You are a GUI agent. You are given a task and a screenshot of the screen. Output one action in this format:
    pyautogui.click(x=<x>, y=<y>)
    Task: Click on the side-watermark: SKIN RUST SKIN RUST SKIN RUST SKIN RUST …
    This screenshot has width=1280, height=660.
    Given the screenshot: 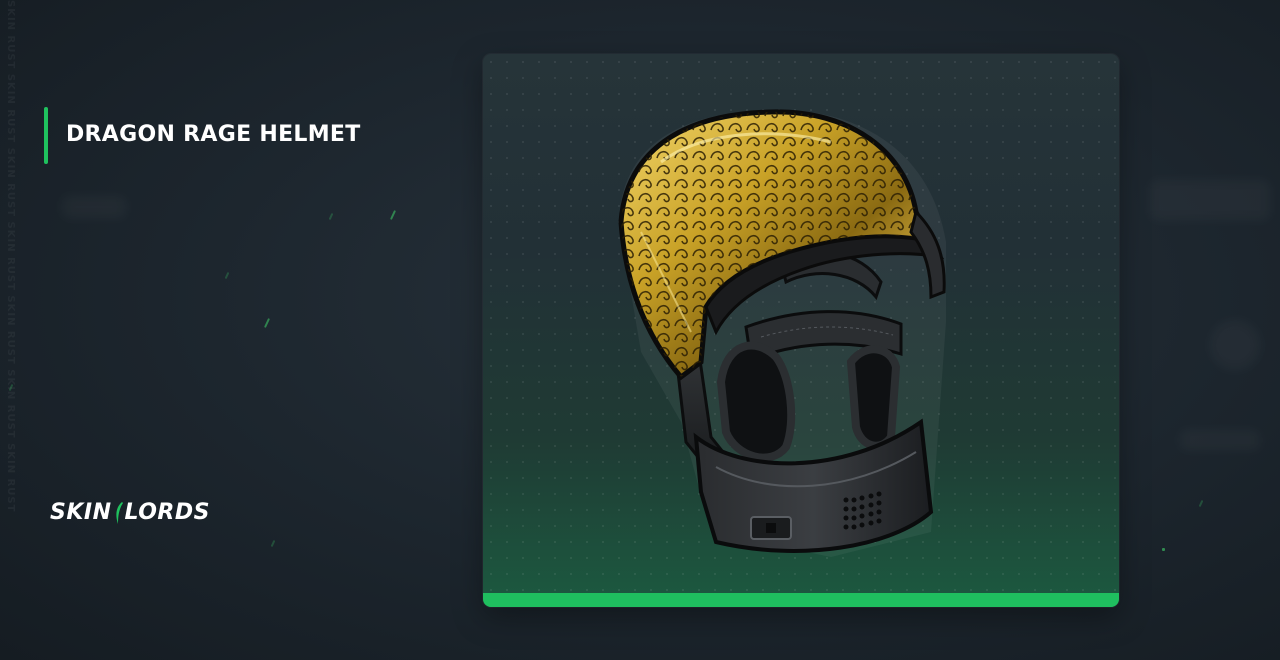 What is the action you would take?
    pyautogui.click(x=9, y=330)
    